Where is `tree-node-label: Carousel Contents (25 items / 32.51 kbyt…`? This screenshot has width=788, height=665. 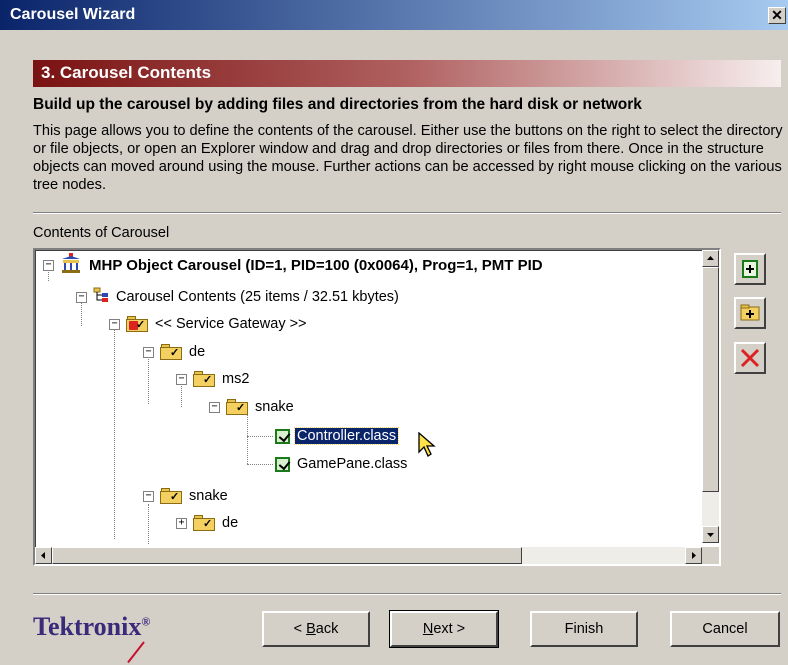
tree-node-label: Carousel Contents (25 items / 32.51 kbyt… is located at coordinates (257, 297).